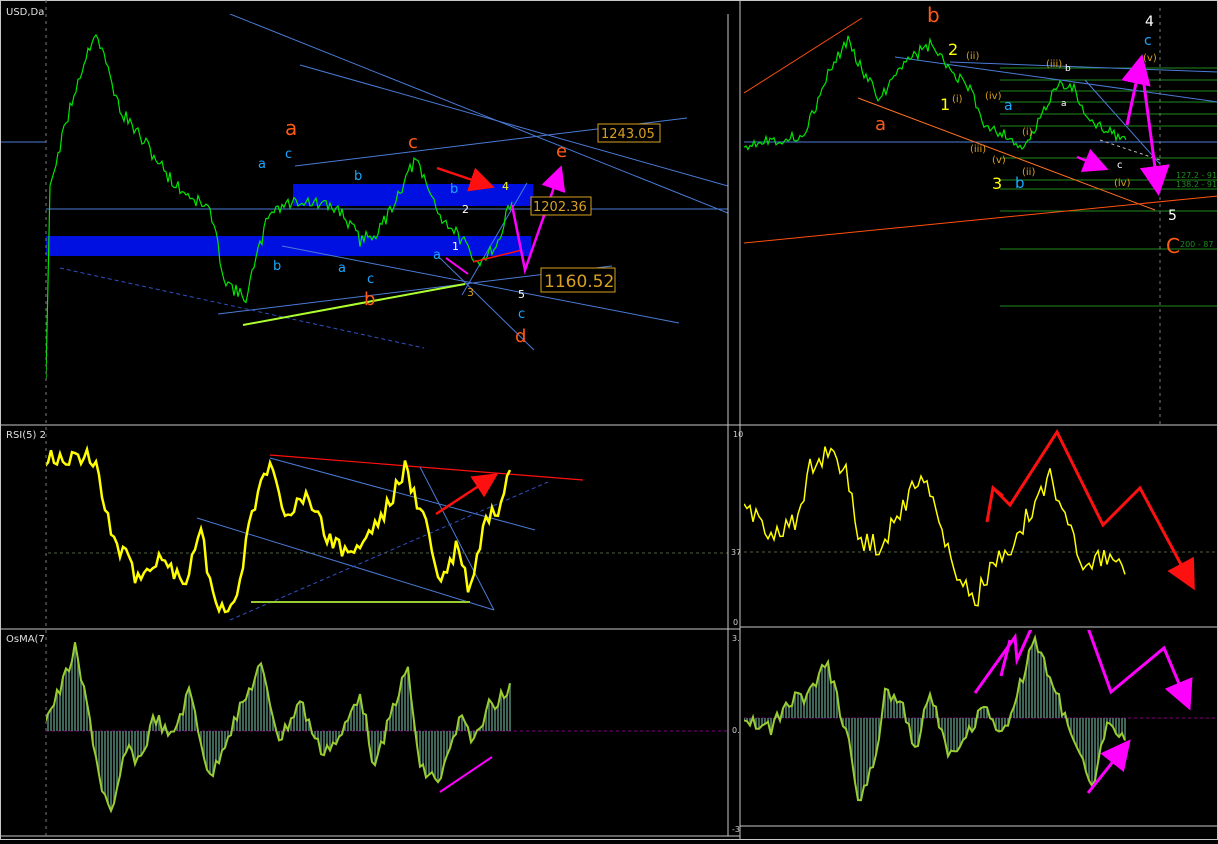 The image size is (1218, 844). What do you see at coordinates (1196, 184) in the screenshot?
I see `fib-label: 138.2 - 91` at bounding box center [1196, 184].